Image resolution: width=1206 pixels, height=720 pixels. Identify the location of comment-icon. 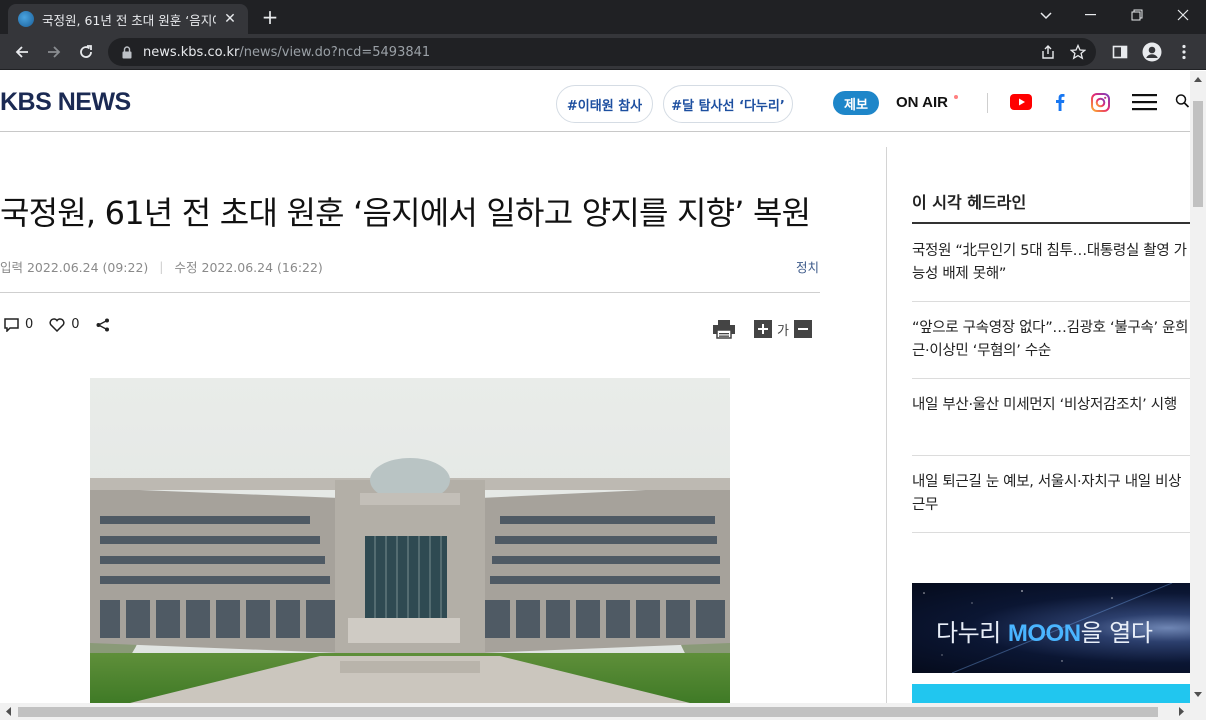
(11, 324).